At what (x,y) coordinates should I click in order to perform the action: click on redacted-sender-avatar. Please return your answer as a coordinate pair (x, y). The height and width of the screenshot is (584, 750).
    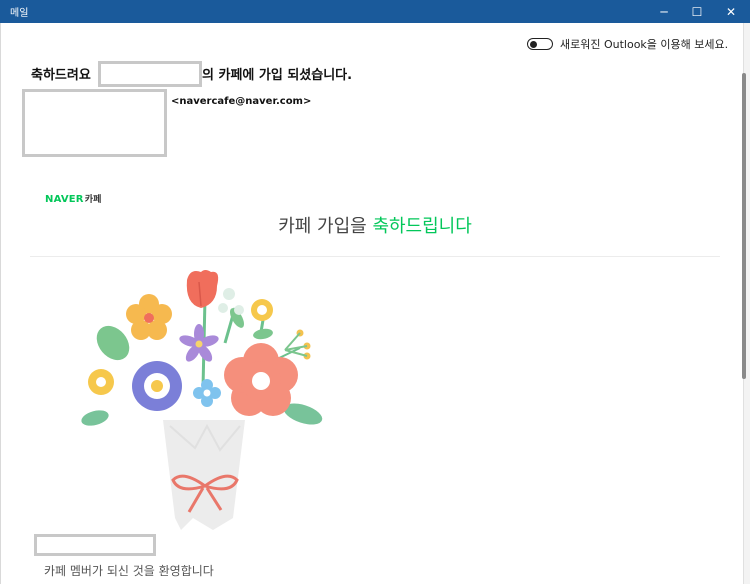
    Looking at the image, I should click on (94, 123).